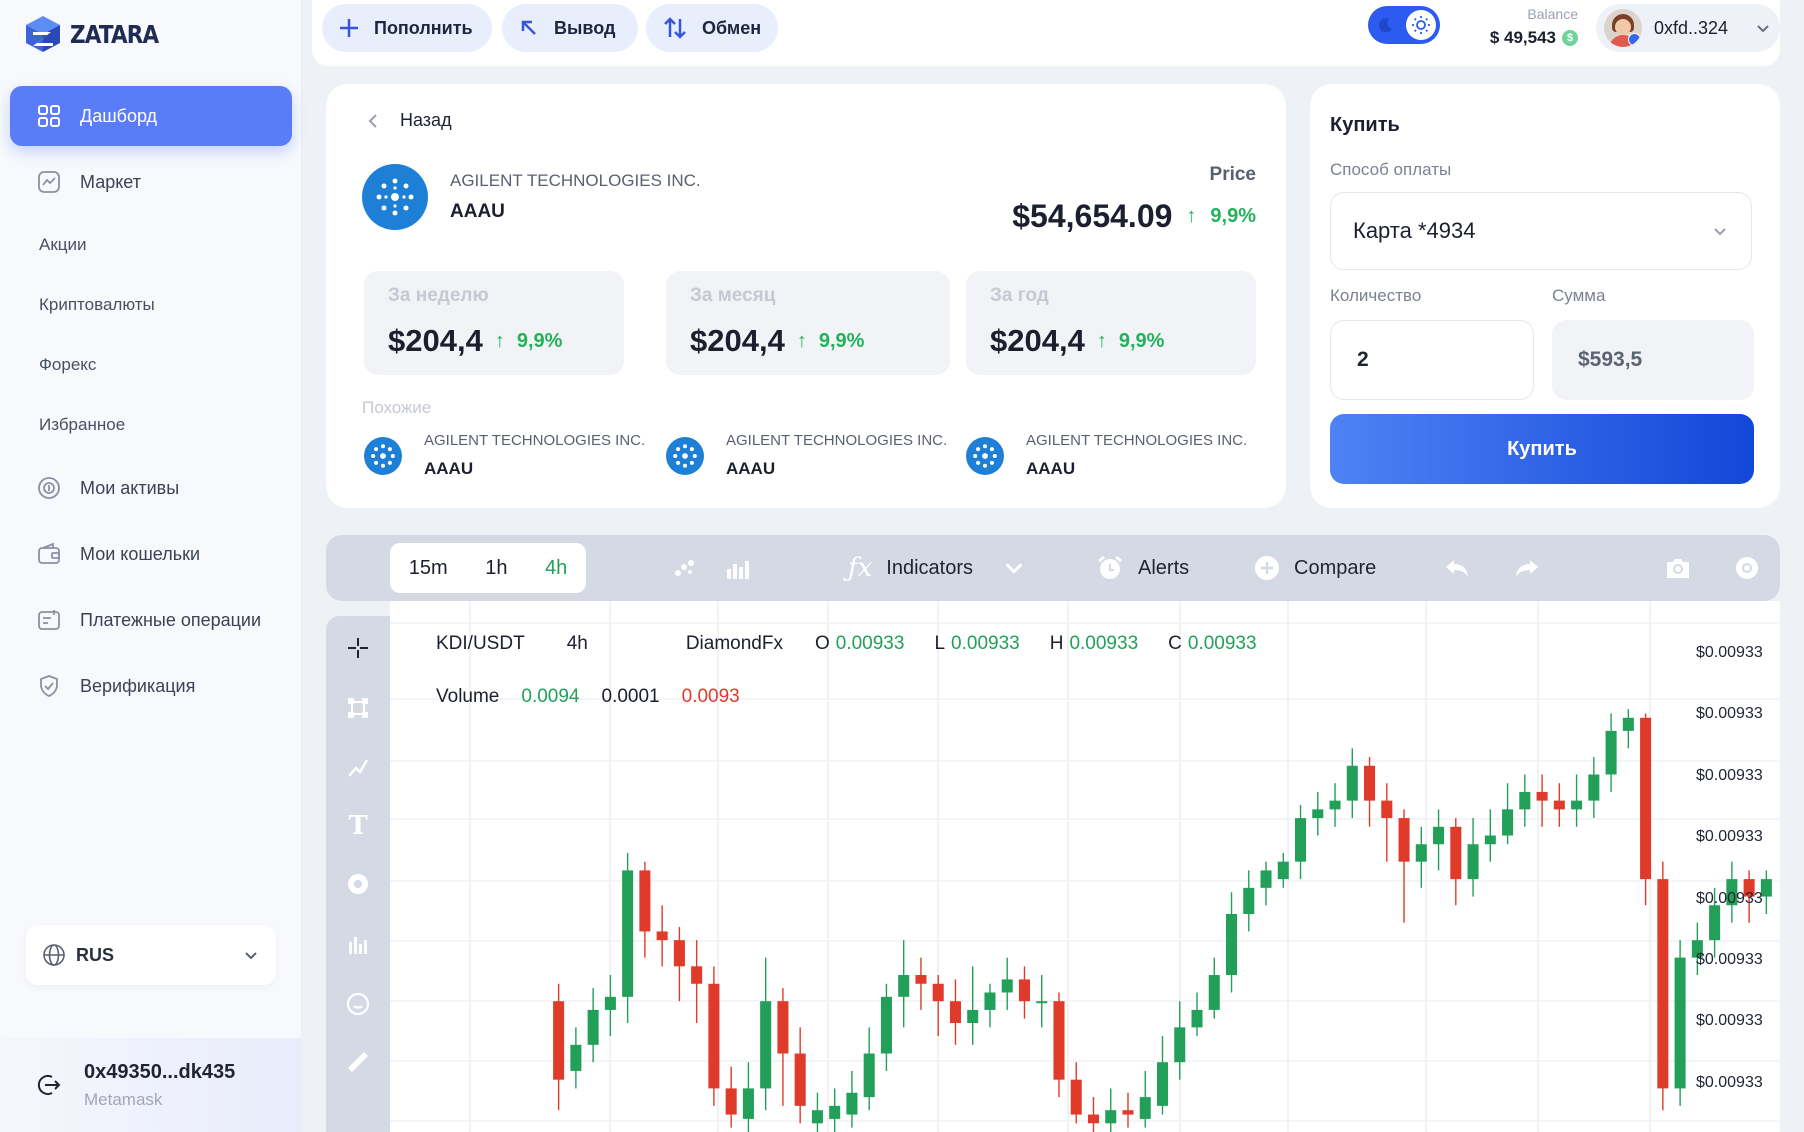 Image resolution: width=1804 pixels, height=1132 pixels. Describe the element at coordinates (49, 488) in the screenshot. I see `coins-icon` at that location.